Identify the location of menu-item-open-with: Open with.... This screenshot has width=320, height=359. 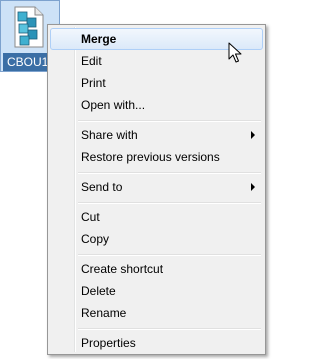
(156, 105).